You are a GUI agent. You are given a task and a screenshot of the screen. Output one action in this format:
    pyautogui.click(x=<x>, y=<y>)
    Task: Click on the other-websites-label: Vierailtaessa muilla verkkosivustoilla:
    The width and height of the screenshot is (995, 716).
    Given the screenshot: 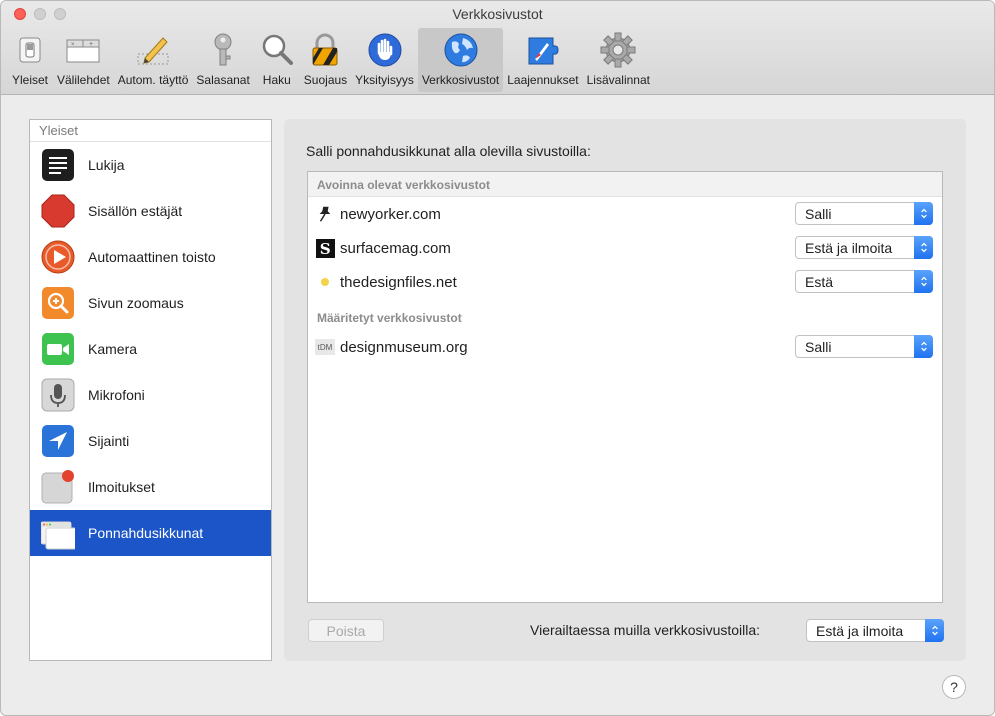 What is the action you would take?
    pyautogui.click(x=645, y=630)
    